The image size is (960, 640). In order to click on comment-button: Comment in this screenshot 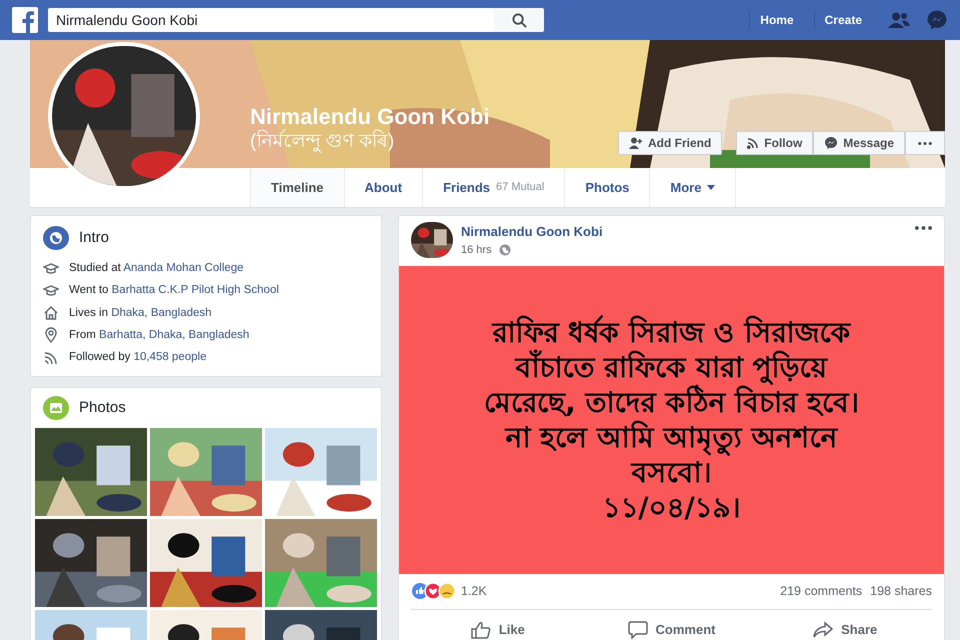, I will do `click(671, 627)`.